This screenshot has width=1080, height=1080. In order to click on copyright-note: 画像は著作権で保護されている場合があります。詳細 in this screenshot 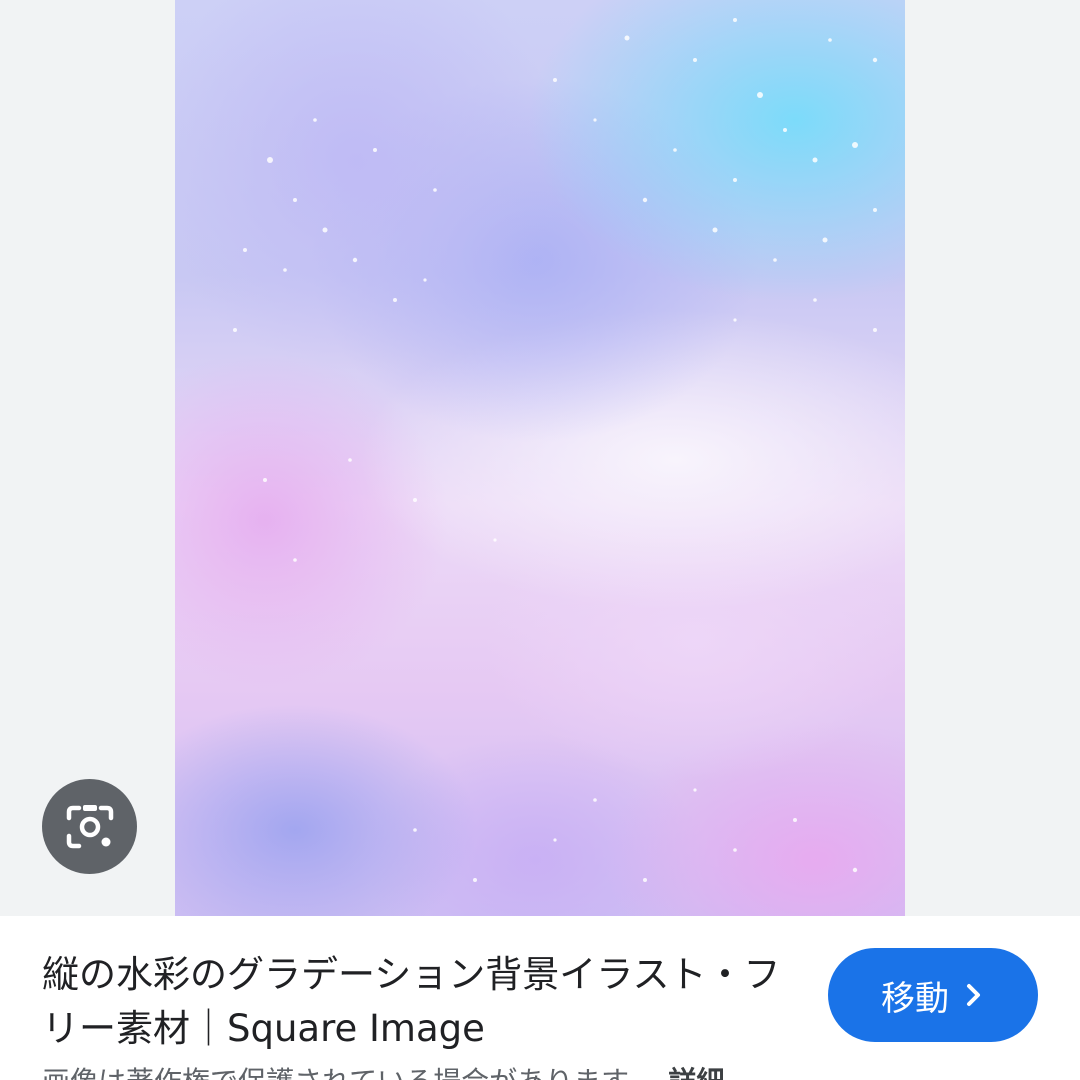, I will do `click(542, 1072)`.